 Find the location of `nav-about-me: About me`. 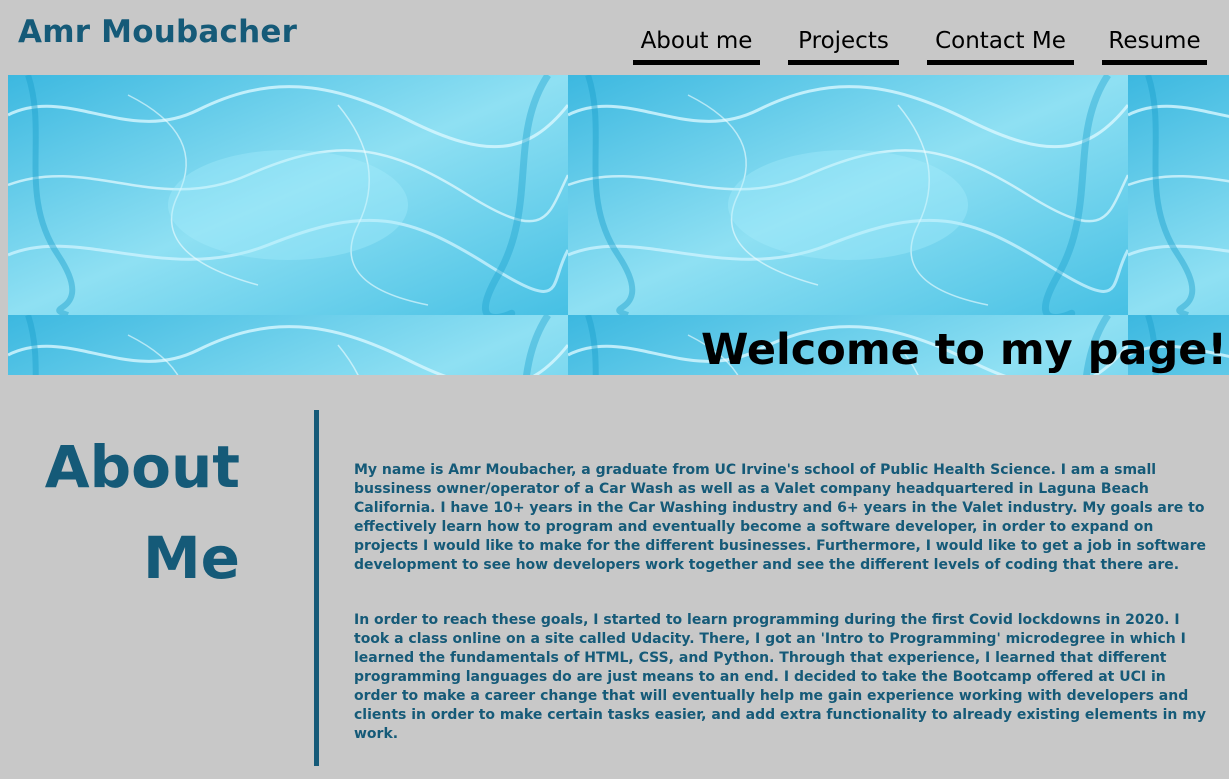

nav-about-me: About me is located at coordinates (696, 46).